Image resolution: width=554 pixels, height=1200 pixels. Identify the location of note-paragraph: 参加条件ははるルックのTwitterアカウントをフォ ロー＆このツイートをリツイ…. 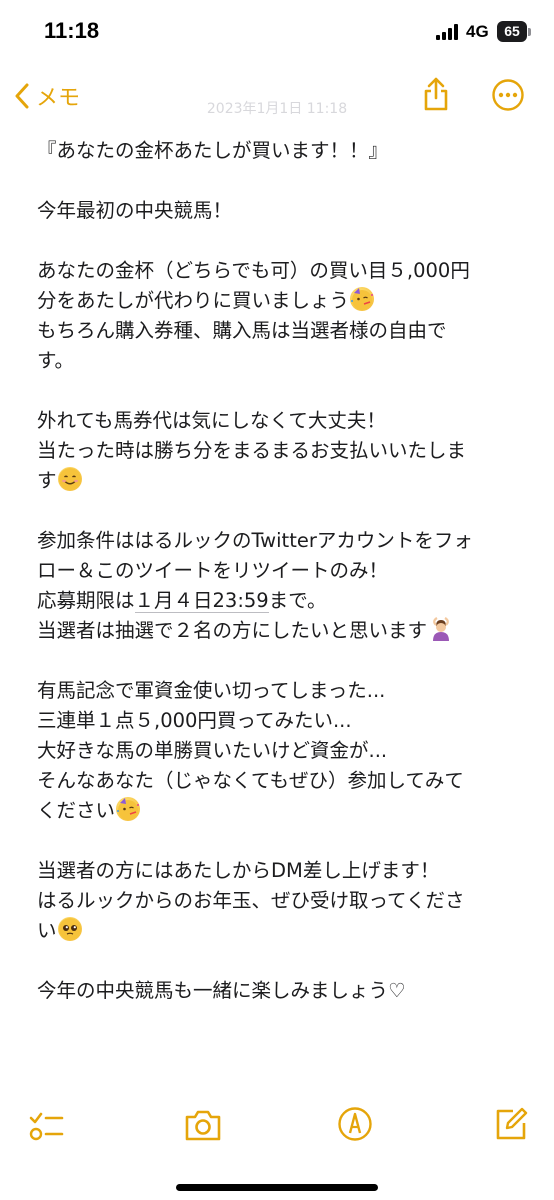
(279, 586).